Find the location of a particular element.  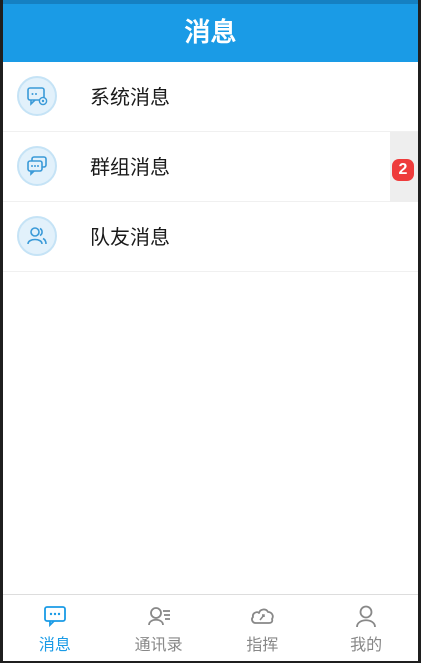

system-message-icon is located at coordinates (37, 96).